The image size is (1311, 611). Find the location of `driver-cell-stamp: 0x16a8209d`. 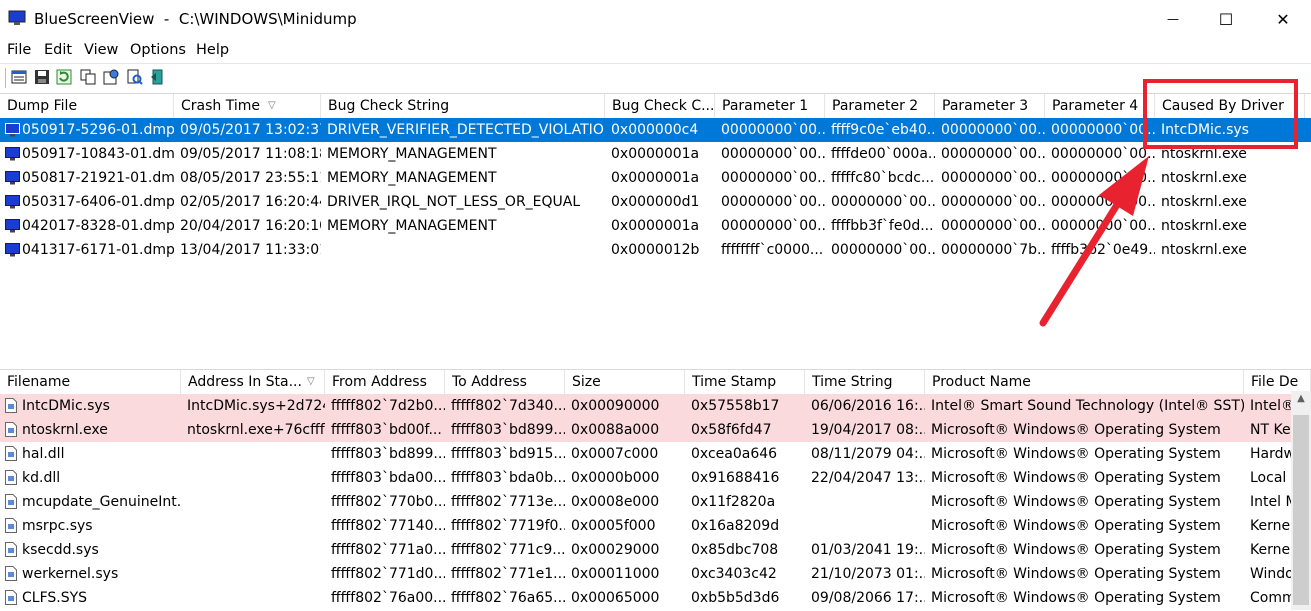

driver-cell-stamp: 0x16a8209d is located at coordinates (735, 526).